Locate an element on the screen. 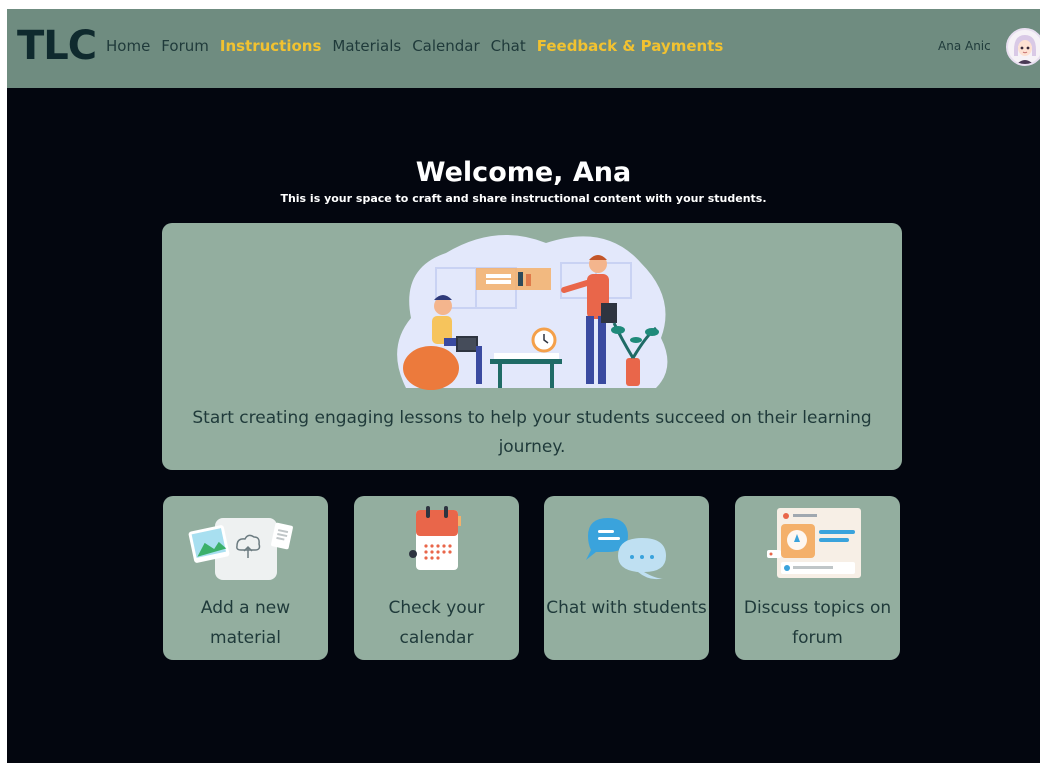 The height and width of the screenshot is (763, 1040). check-calendar-card: Check your calendar is located at coordinates (436, 578).